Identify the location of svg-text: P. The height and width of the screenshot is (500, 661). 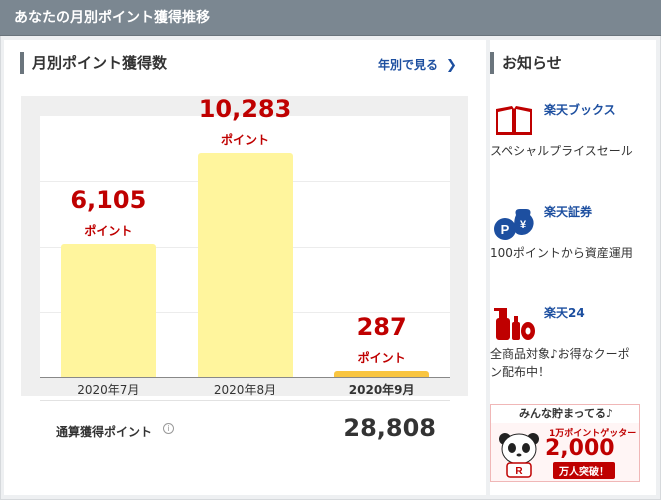
(505, 229).